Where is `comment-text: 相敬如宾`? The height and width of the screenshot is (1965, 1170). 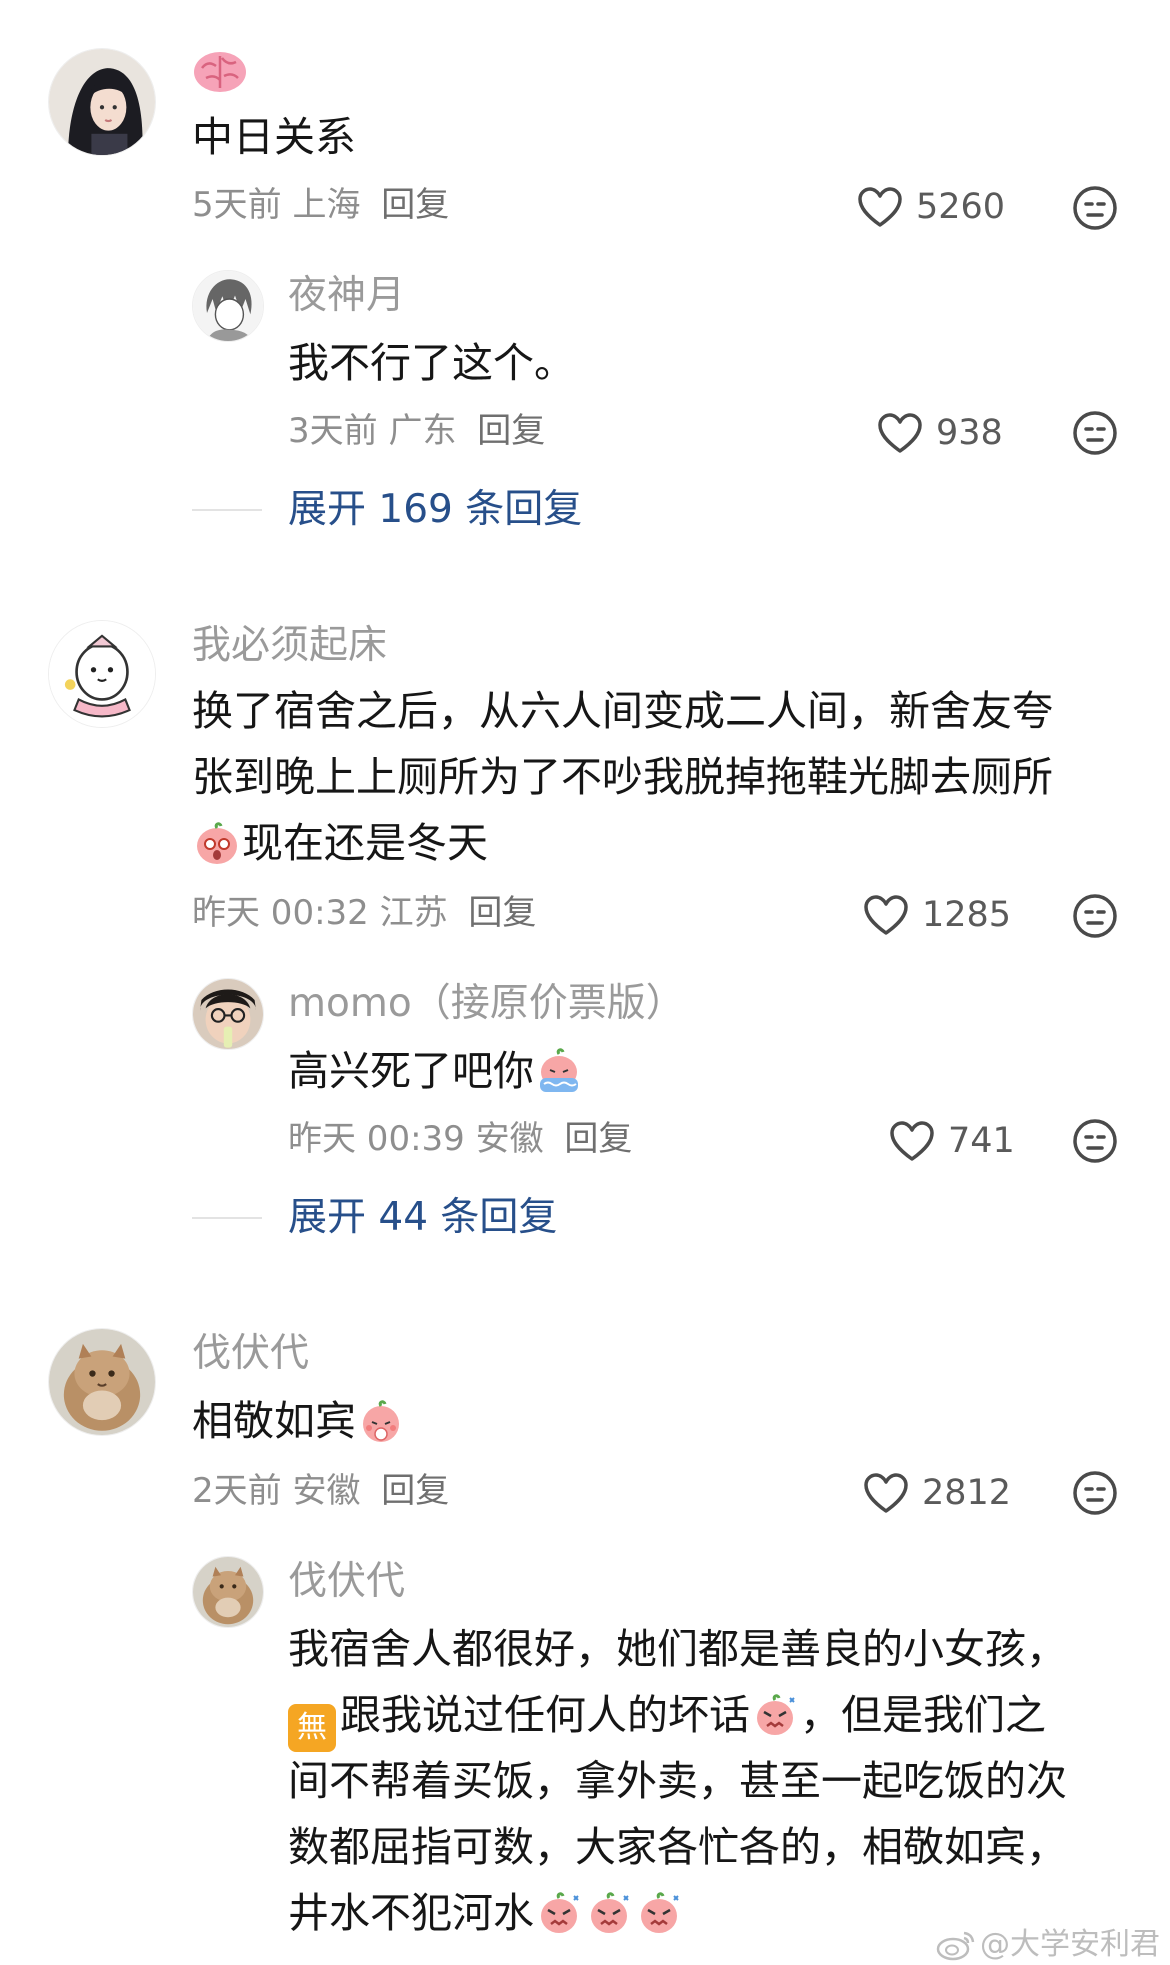 comment-text: 相敬如宾 is located at coordinates (299, 1421).